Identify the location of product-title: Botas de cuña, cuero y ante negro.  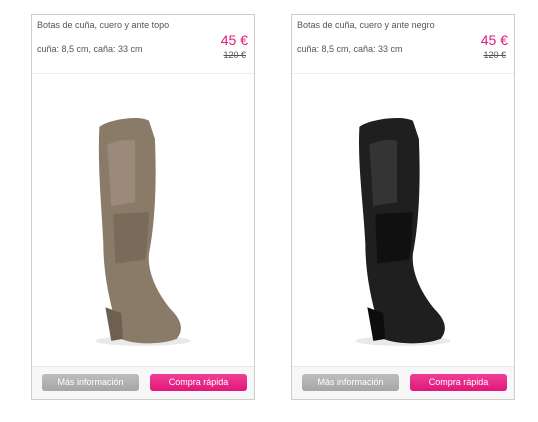
(377, 25).